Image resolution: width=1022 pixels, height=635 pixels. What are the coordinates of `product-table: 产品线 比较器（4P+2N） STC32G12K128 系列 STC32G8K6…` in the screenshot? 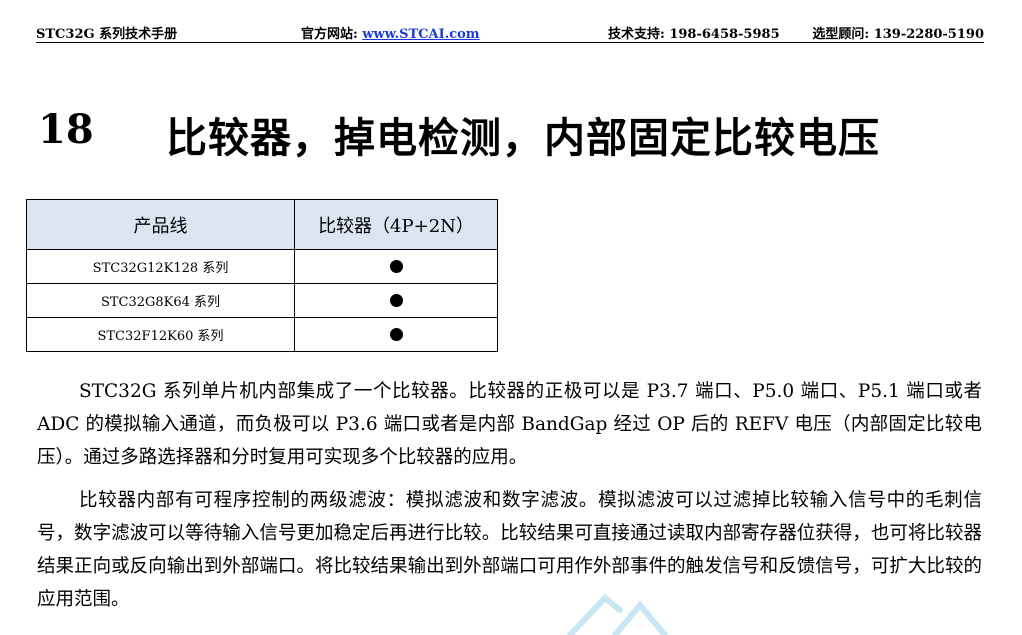 It's located at (262, 275).